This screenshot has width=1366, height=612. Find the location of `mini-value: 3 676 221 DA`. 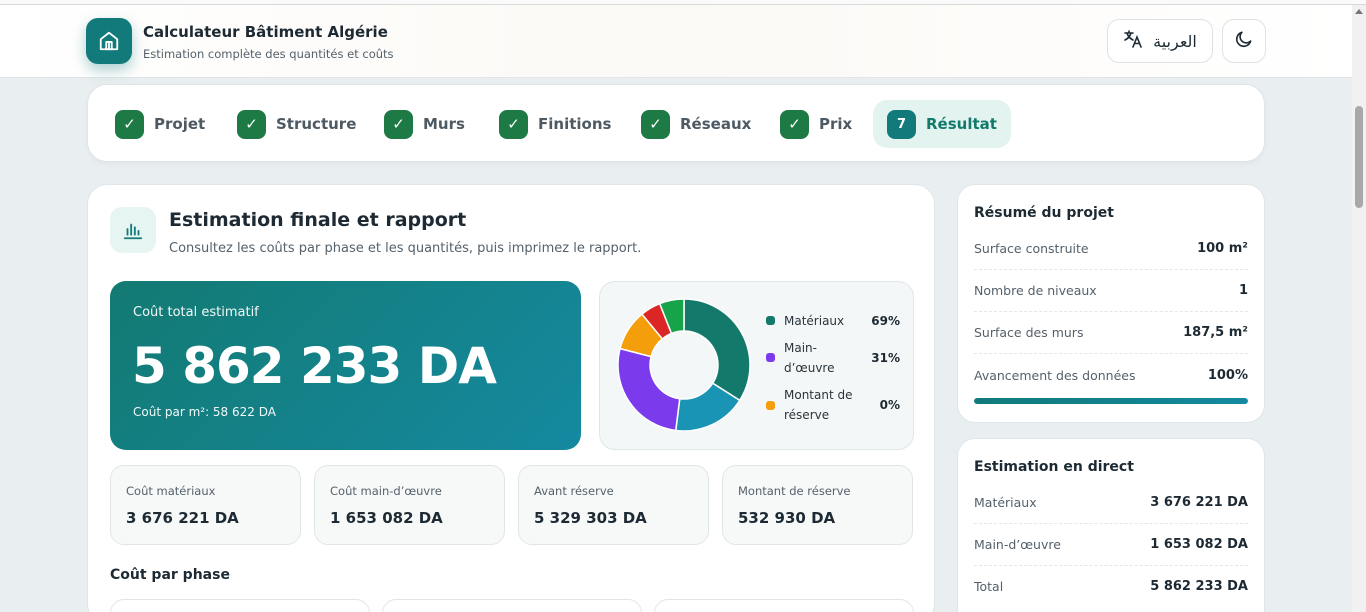

mini-value: 3 676 221 DA is located at coordinates (182, 518).